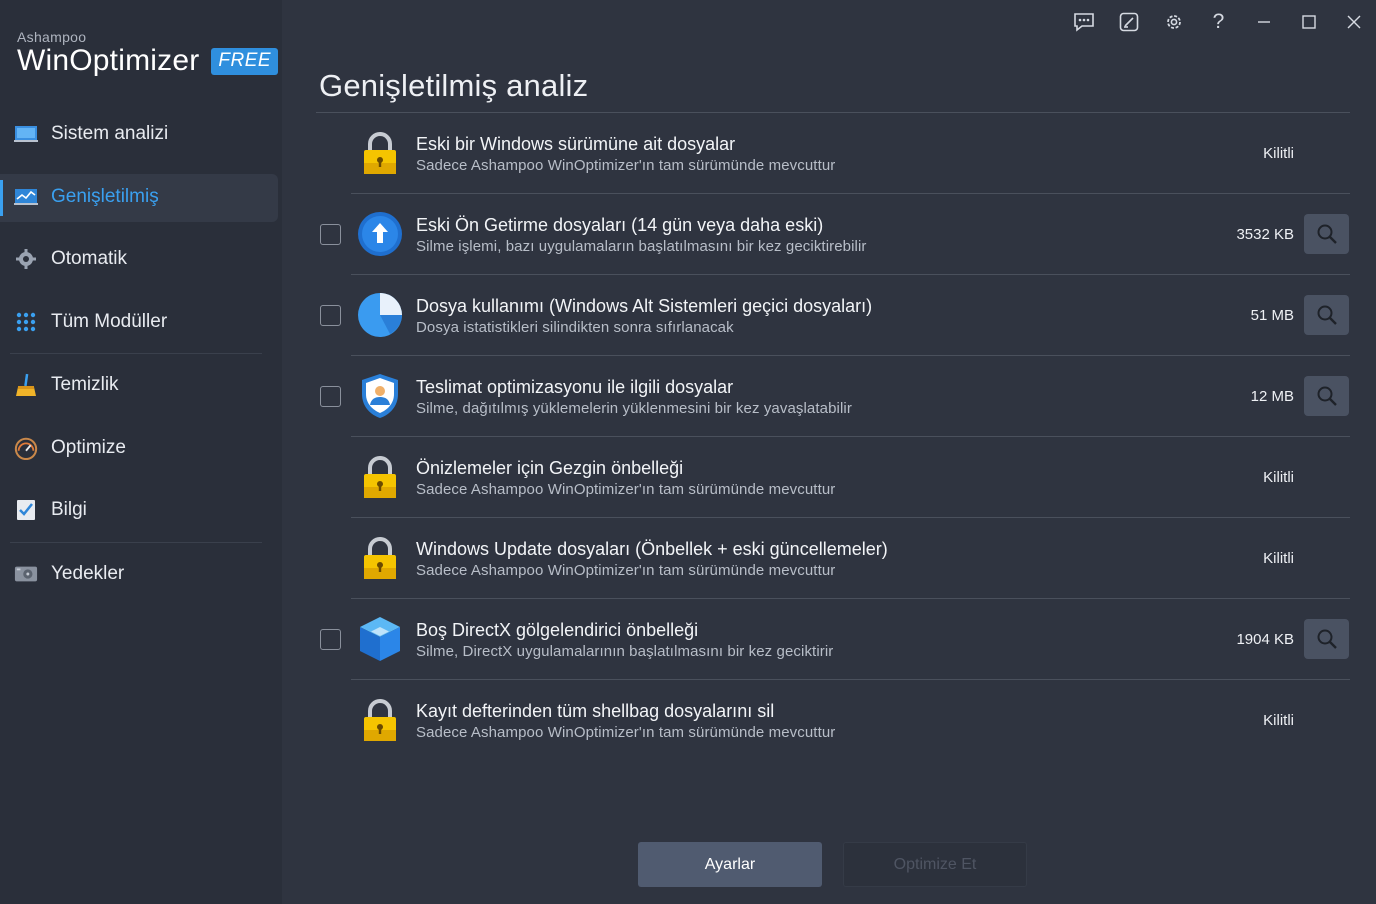 This screenshot has height=904, width=1376. I want to click on help-icon: ?, so click(1218, 22).